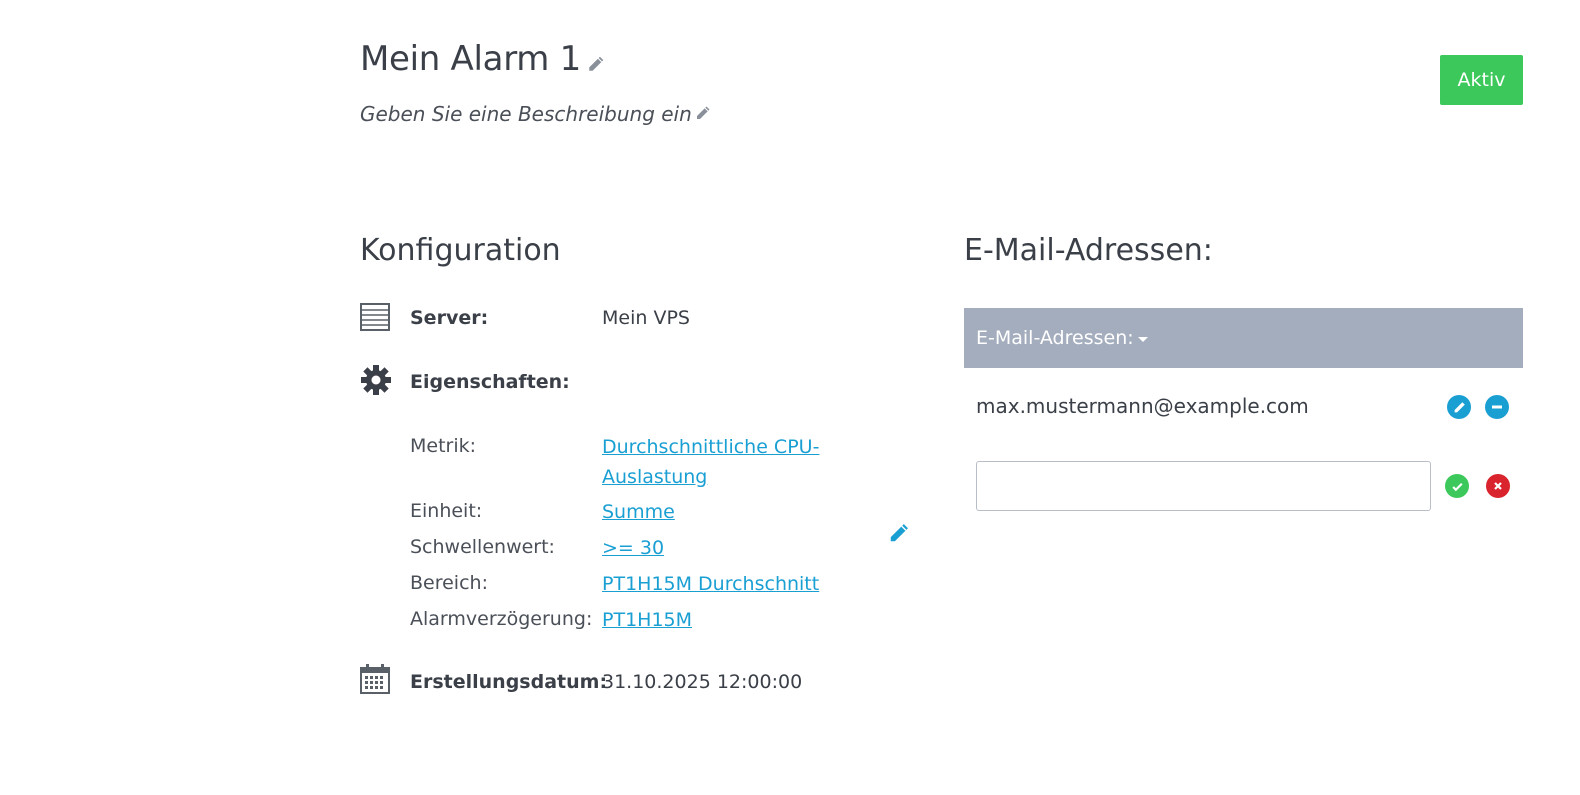  Describe the element at coordinates (509, 682) in the screenshot. I see `created-label: Erstellungsdatum:` at that location.